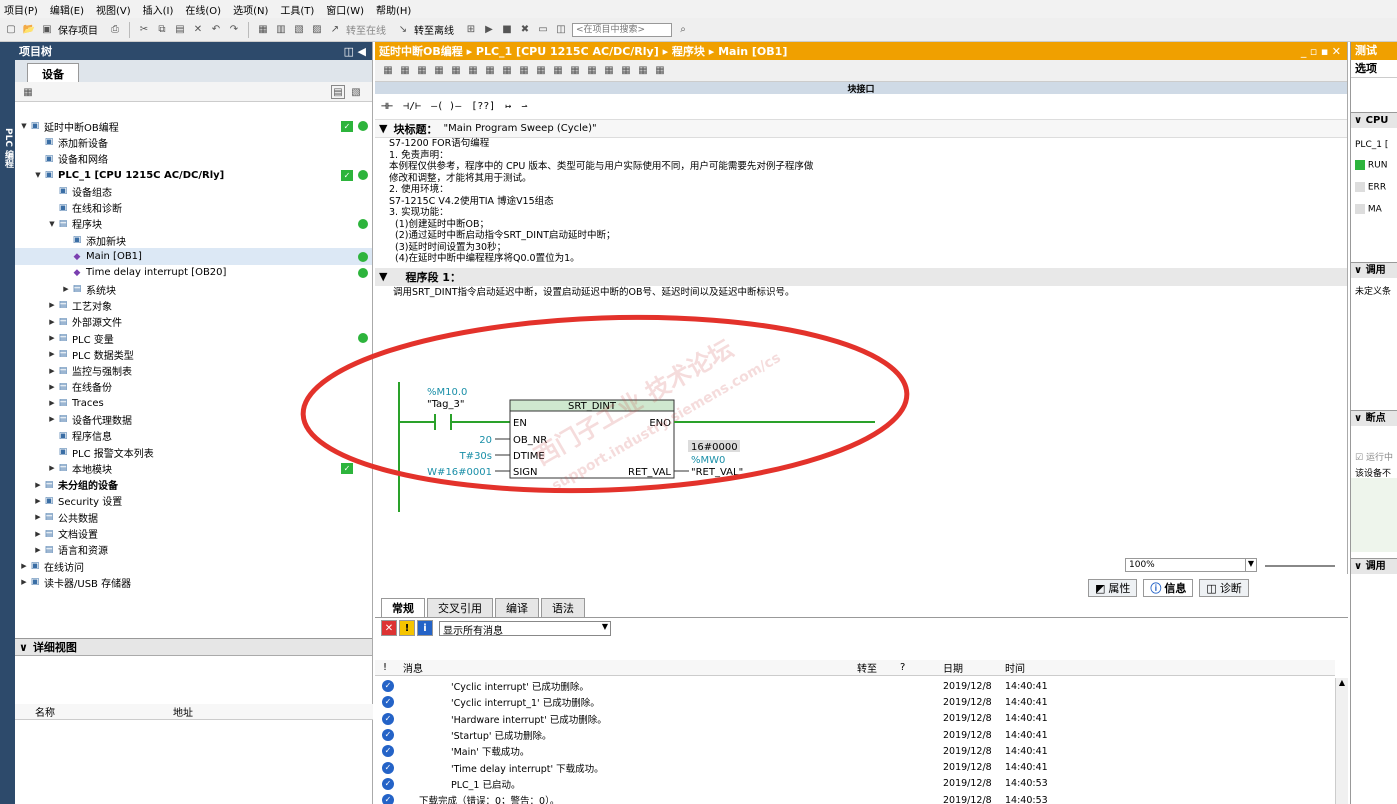 The width and height of the screenshot is (1397, 804). What do you see at coordinates (456, 71) in the screenshot?
I see `network-comment-icon: ▦` at bounding box center [456, 71].